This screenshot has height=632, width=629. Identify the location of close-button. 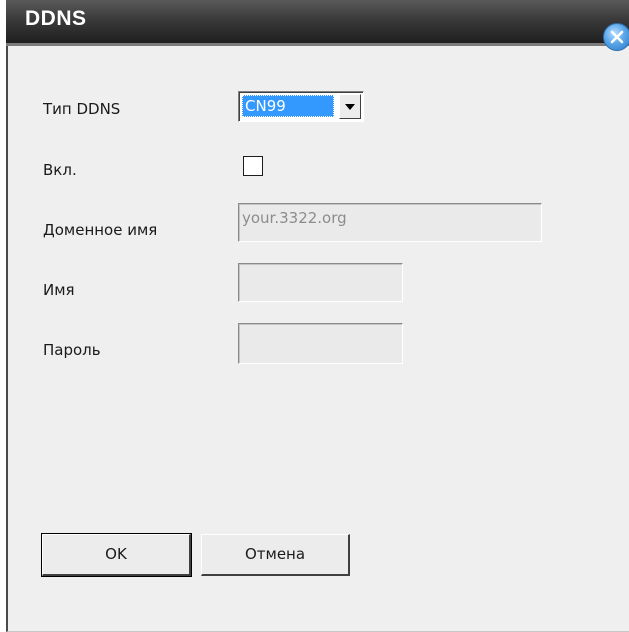
(616, 37).